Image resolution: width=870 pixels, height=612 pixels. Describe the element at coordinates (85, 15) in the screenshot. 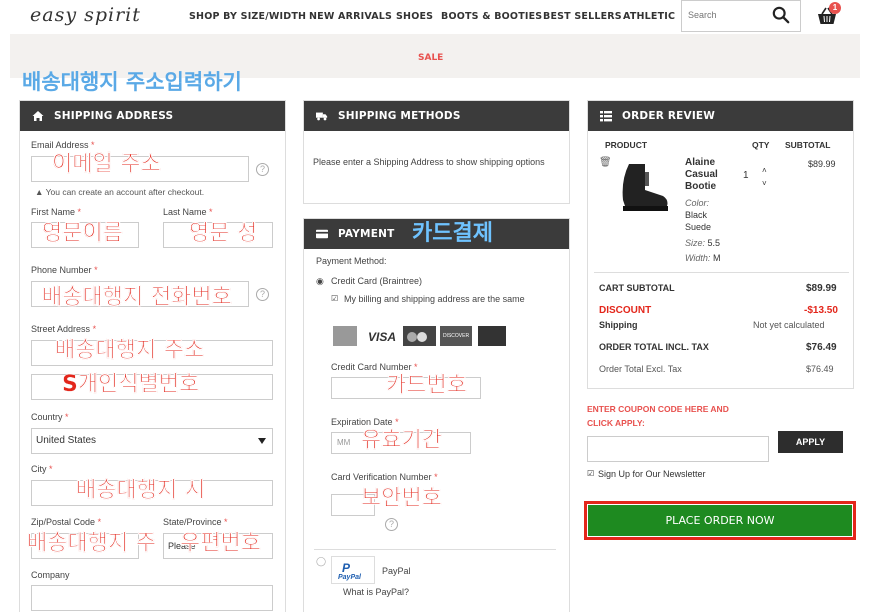

I see `site-logo: easy spirit` at that location.